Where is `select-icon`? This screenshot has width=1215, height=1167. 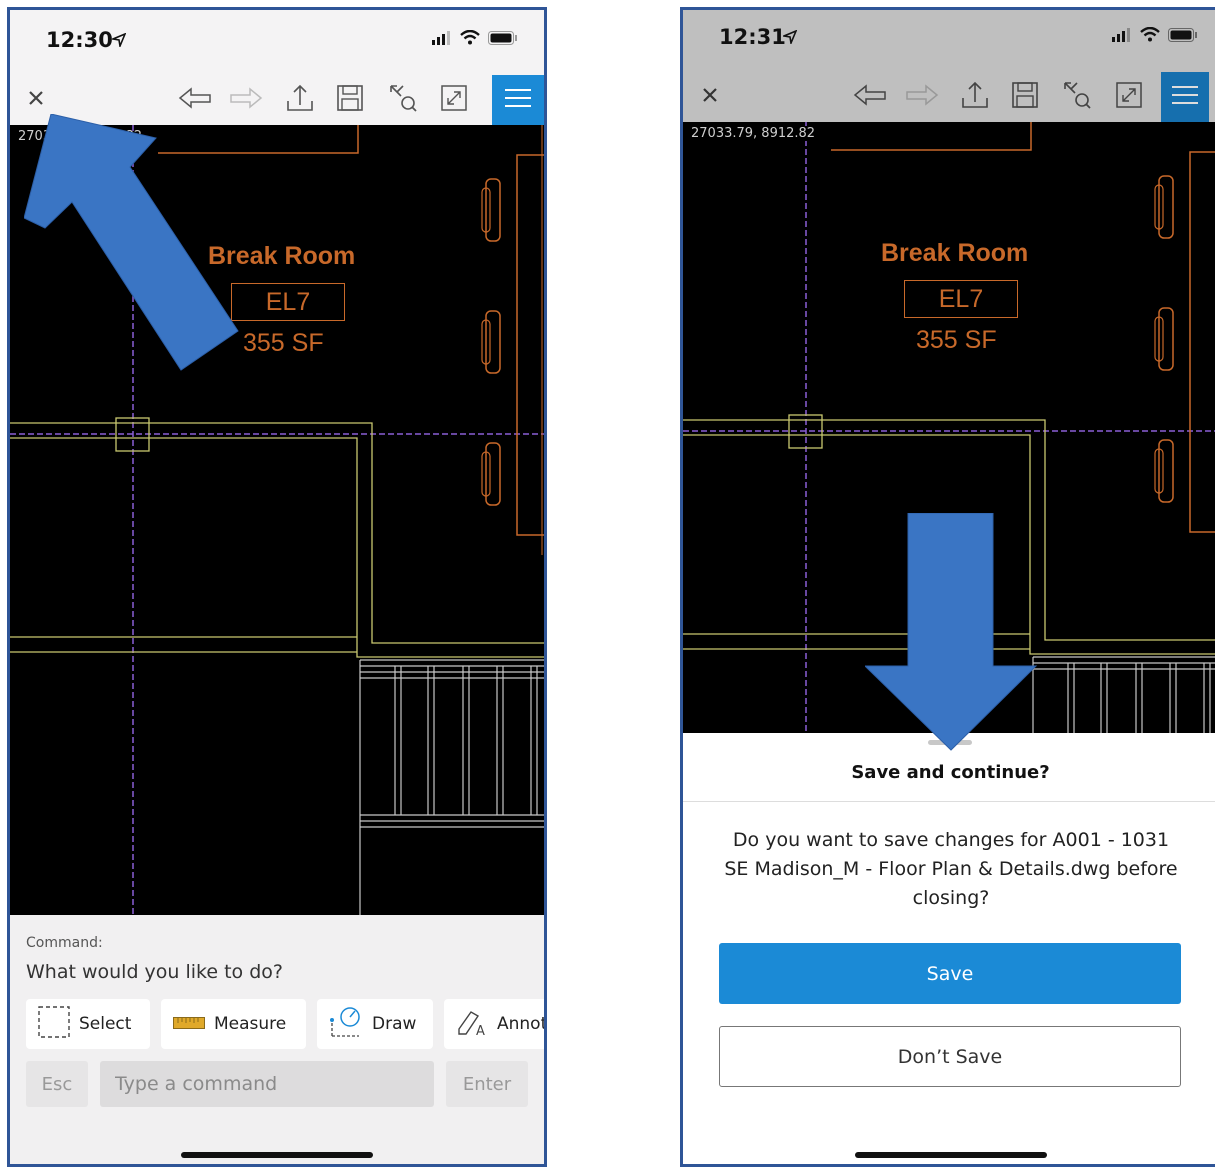
select-icon is located at coordinates (54, 1024).